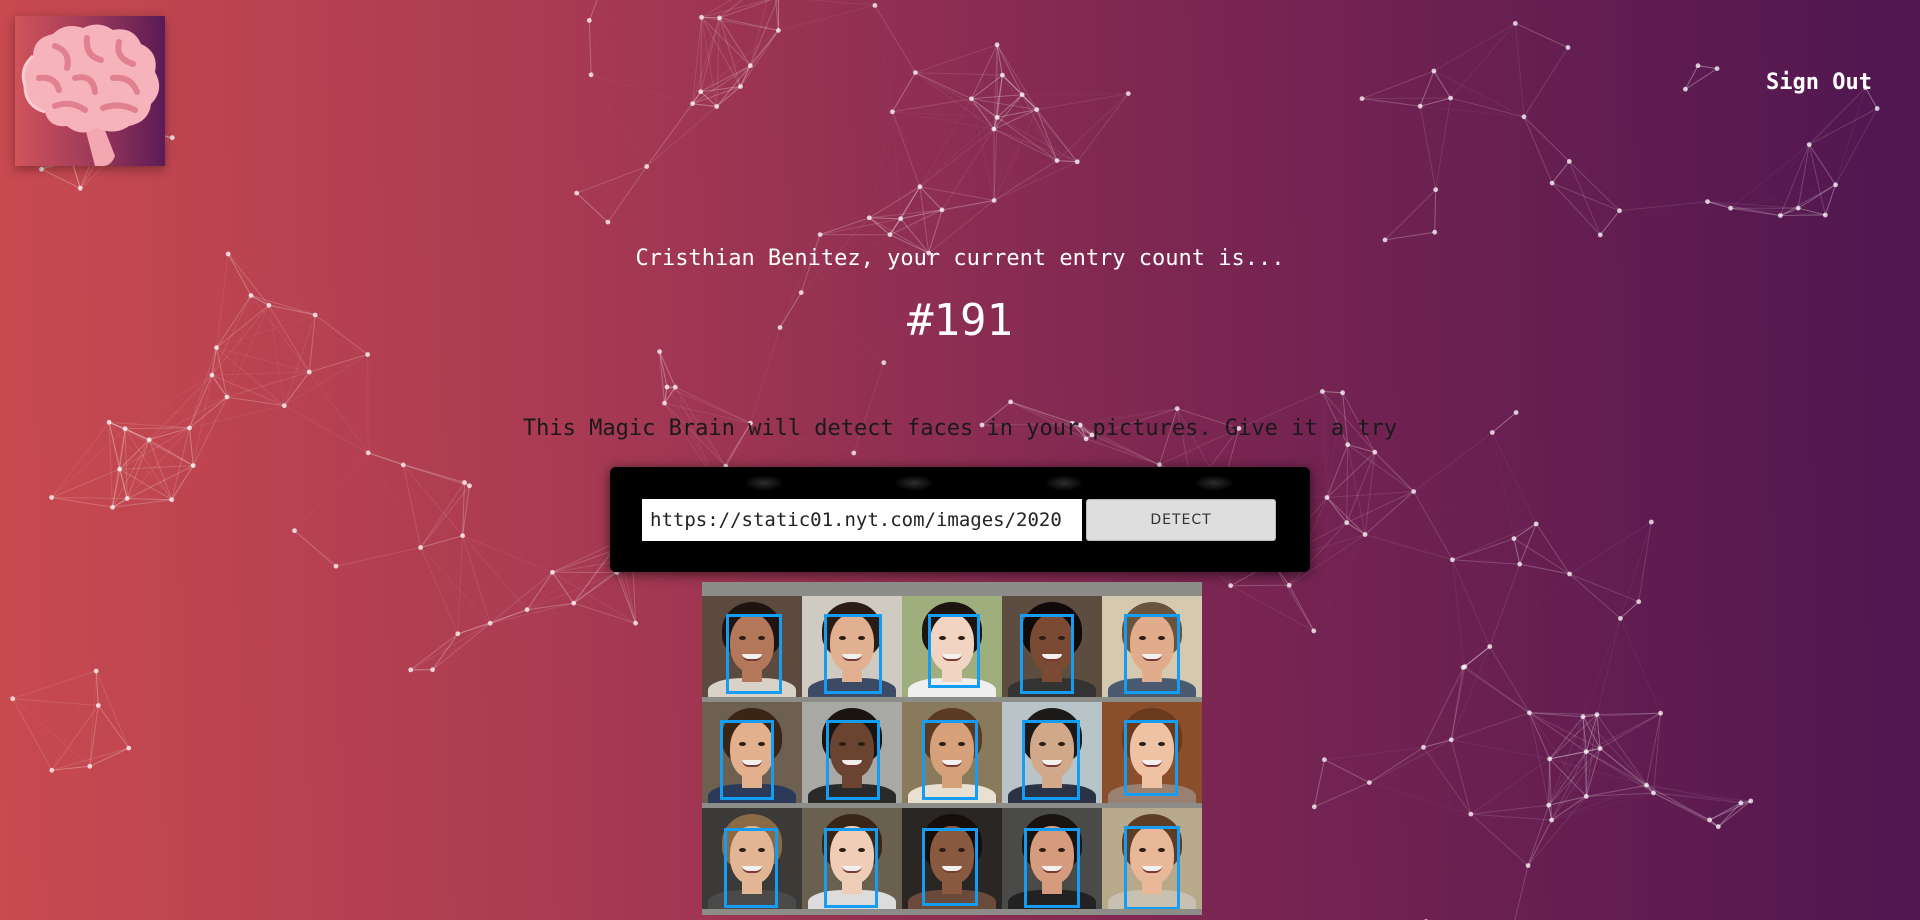 Image resolution: width=1920 pixels, height=920 pixels. I want to click on face-photo-grid, so click(952, 755).